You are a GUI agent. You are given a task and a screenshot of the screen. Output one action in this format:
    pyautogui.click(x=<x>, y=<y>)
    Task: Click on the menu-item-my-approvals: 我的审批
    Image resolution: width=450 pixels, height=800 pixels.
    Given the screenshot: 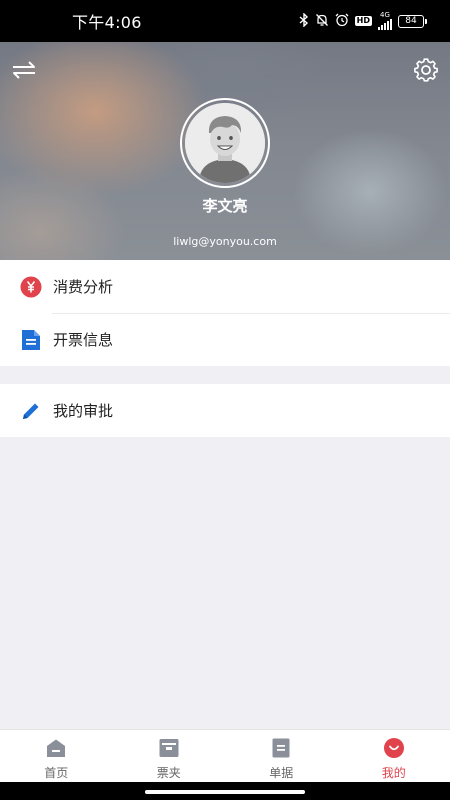 What is the action you would take?
    pyautogui.click(x=225, y=410)
    